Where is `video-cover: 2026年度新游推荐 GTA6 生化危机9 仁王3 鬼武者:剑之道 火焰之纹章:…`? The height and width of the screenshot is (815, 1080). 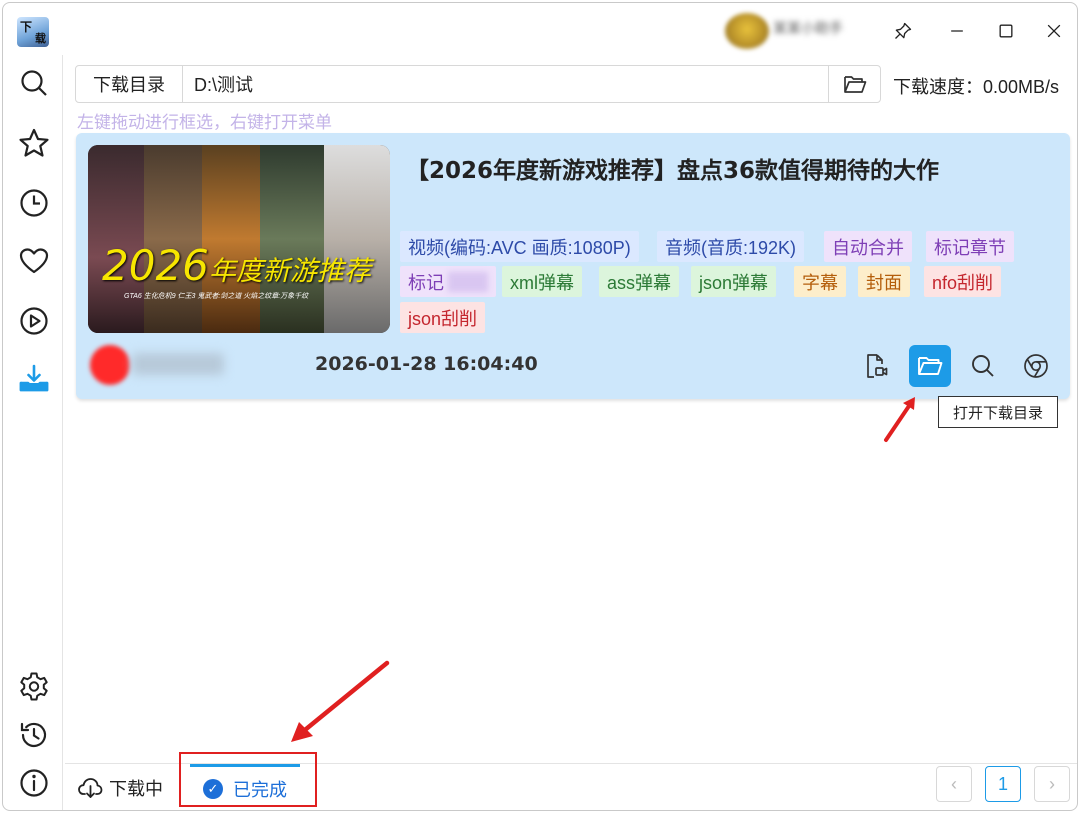
video-cover: 2026年度新游推荐 GTA6 生化危机9 仁王3 鬼武者:剑之道 火焰之纹章:… is located at coordinates (239, 239).